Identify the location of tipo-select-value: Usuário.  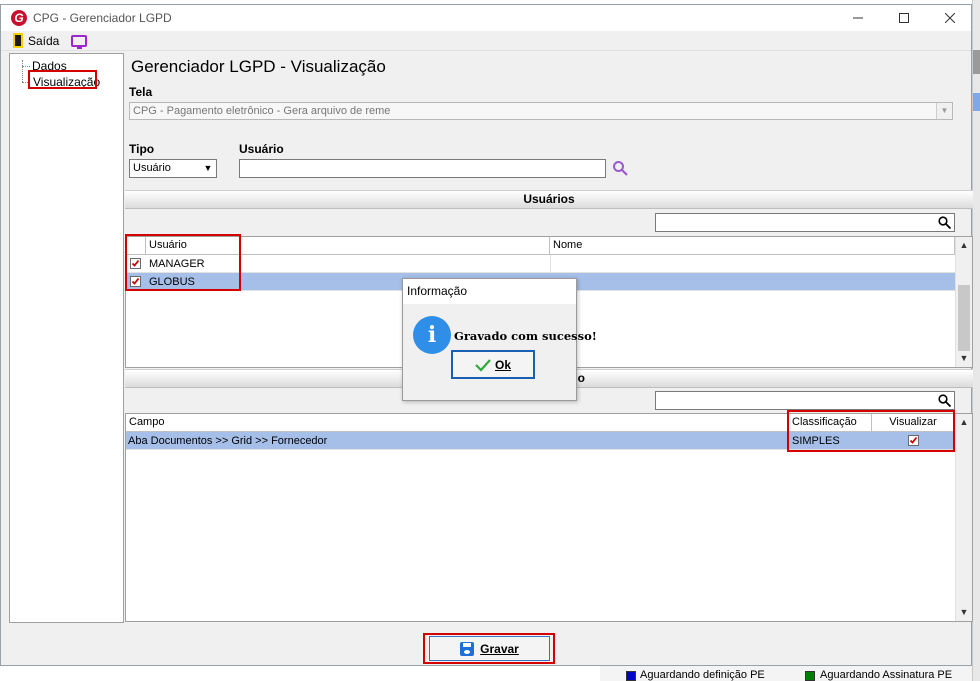
(152, 168).